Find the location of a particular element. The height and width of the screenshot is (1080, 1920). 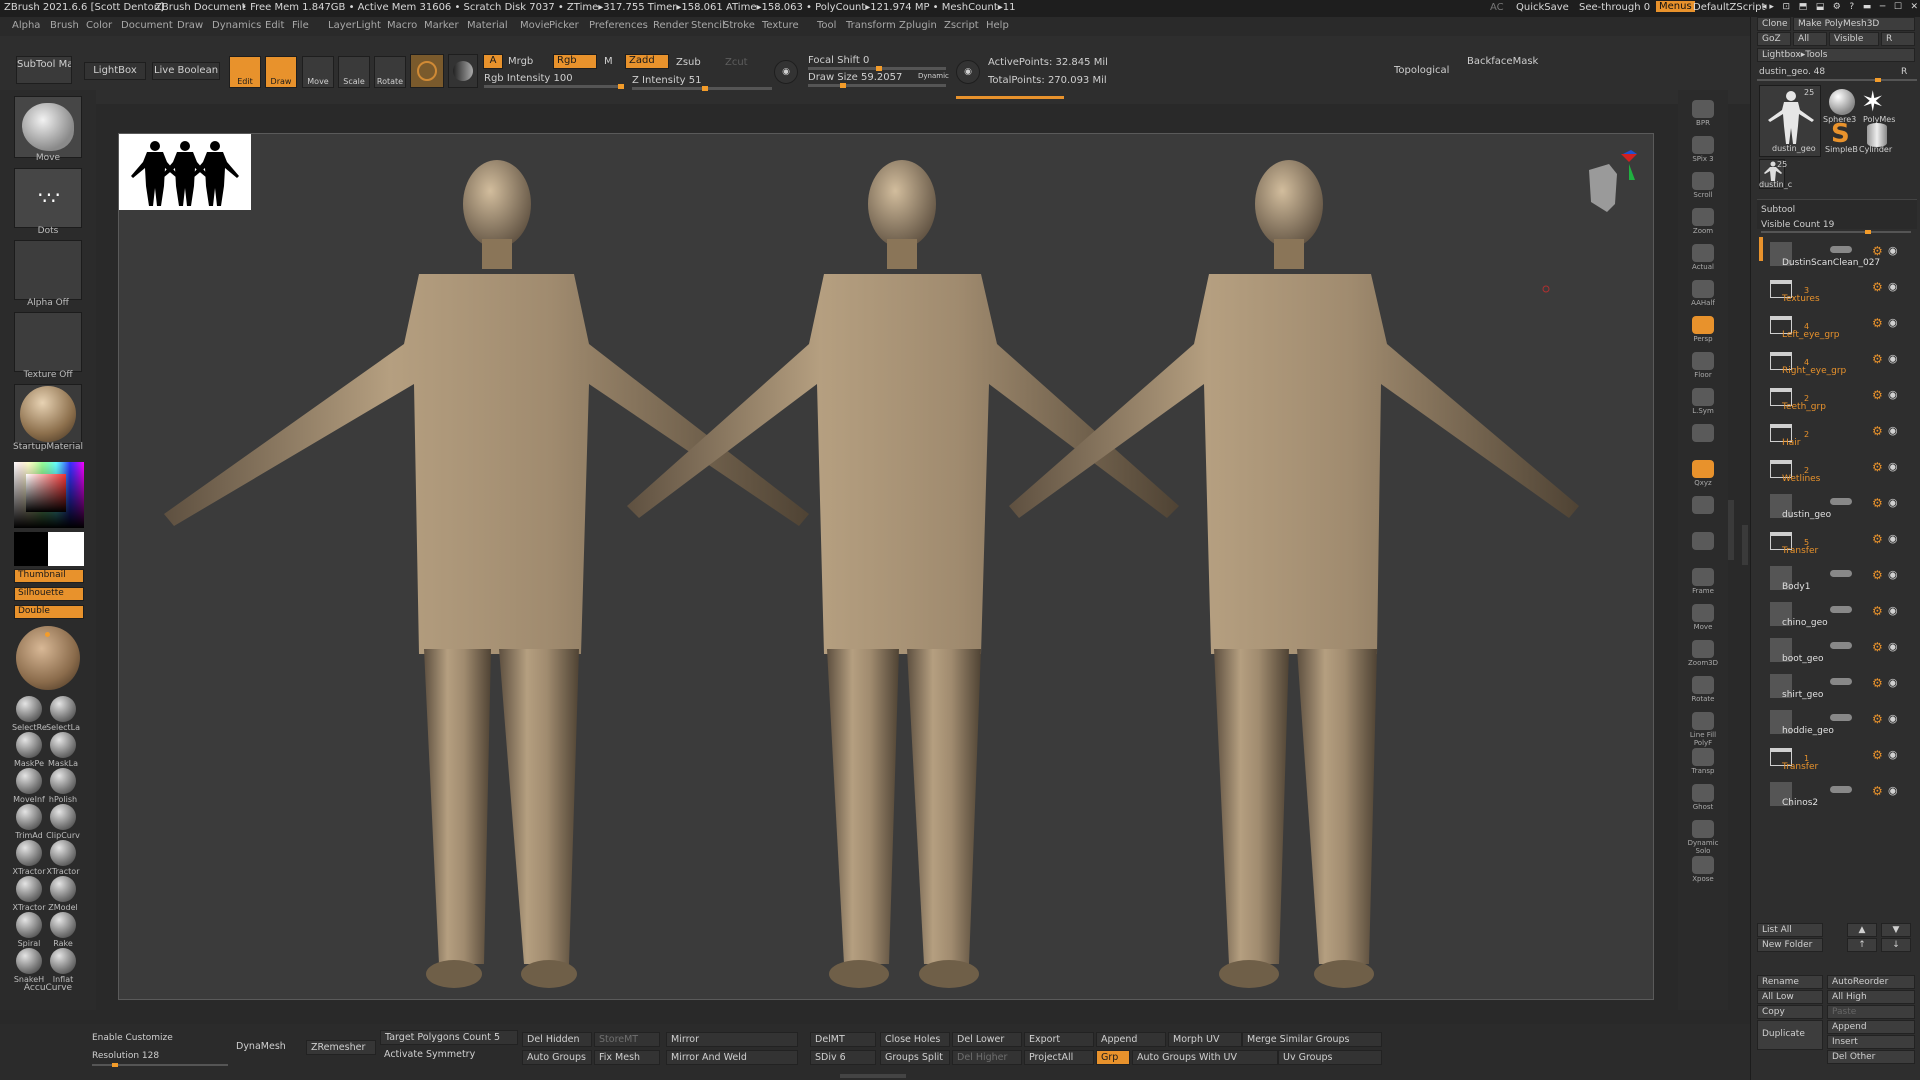

move-mode-button: Move is located at coordinates (318, 72).